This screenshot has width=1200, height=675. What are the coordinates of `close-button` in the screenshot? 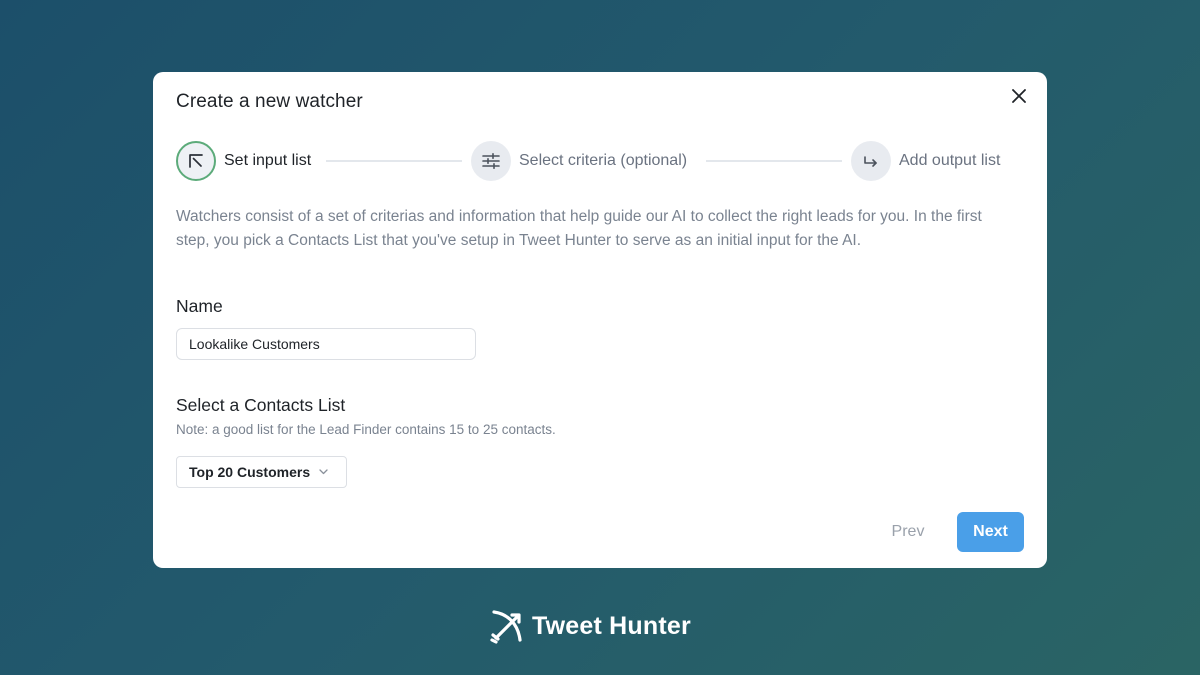 It's located at (1019, 96).